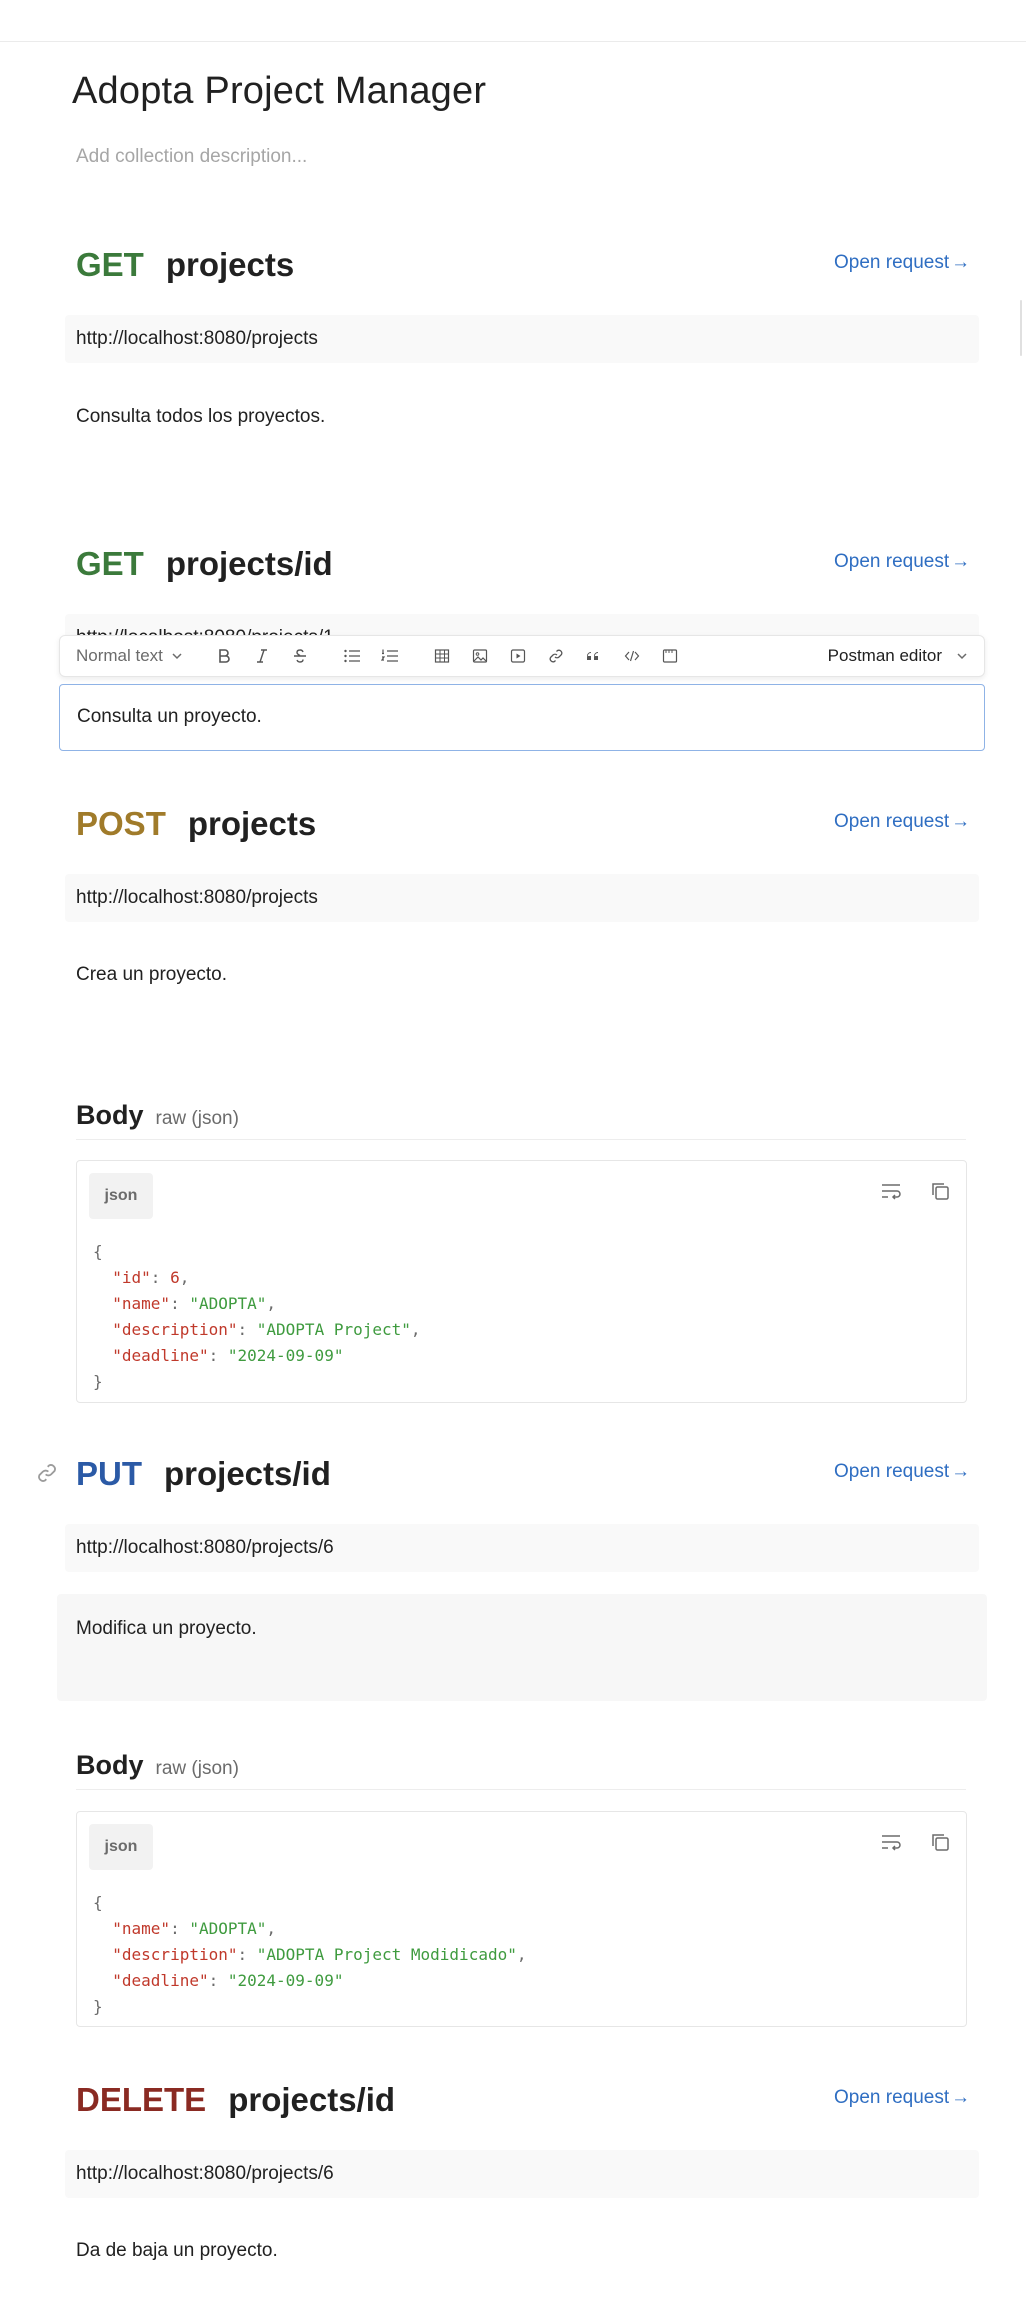 The height and width of the screenshot is (2306, 1026). What do you see at coordinates (262, 656) in the screenshot?
I see `italic-icon` at bounding box center [262, 656].